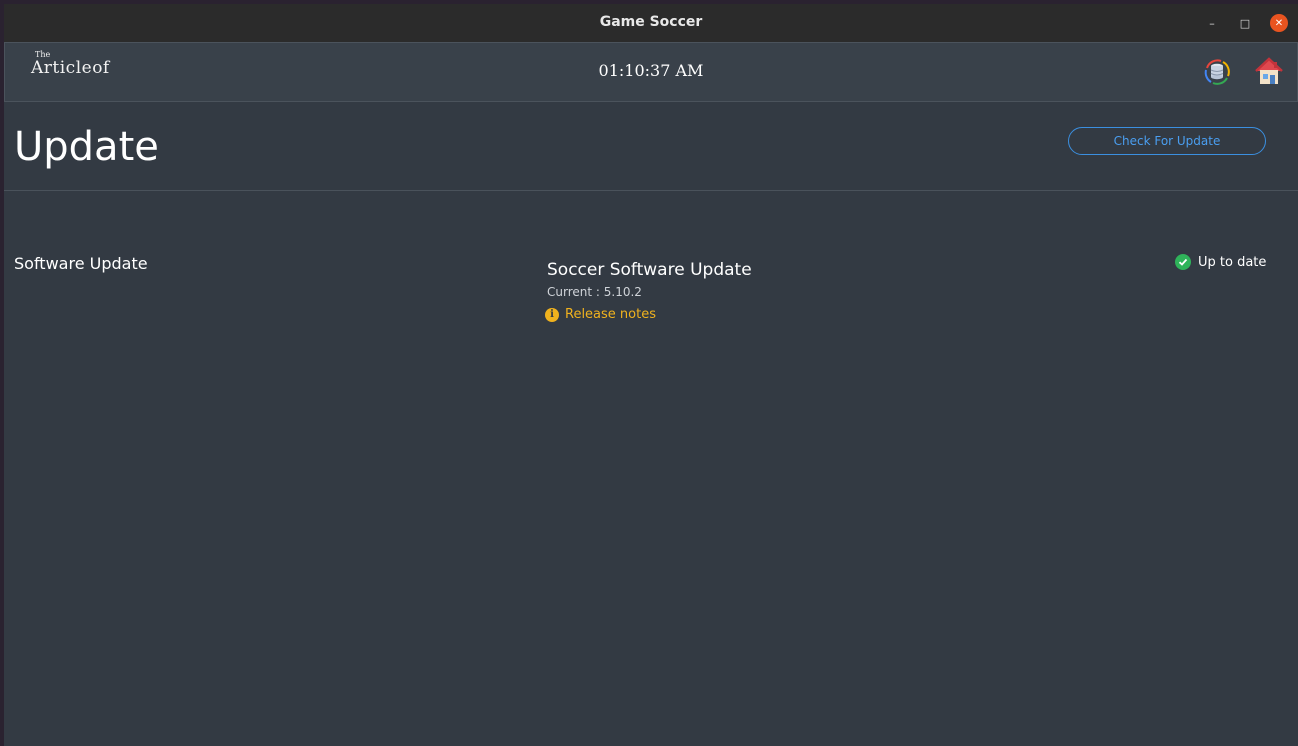 The image size is (1298, 746). I want to click on clock-display: 01:10:37 AM, so click(651, 70).